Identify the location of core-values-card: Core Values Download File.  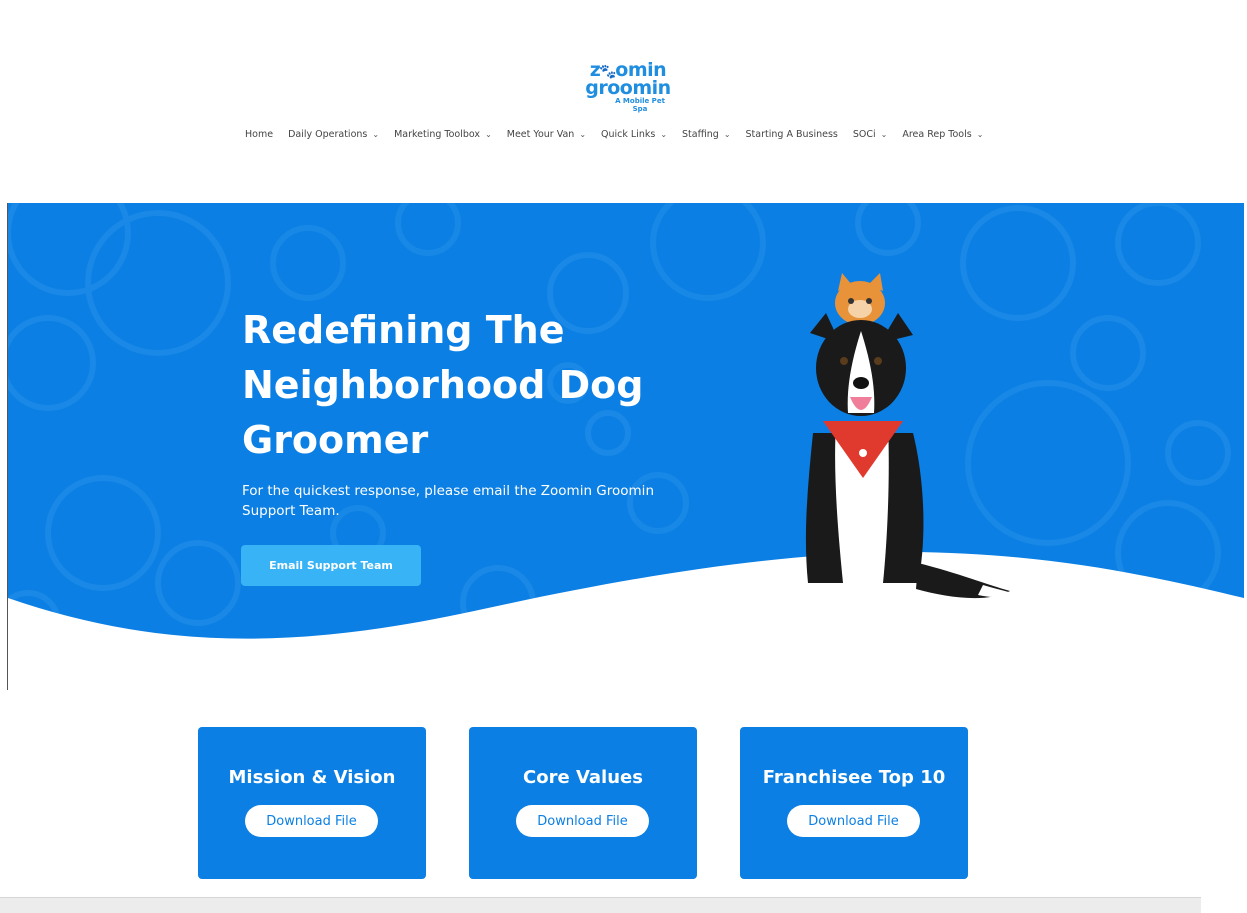
(583, 803).